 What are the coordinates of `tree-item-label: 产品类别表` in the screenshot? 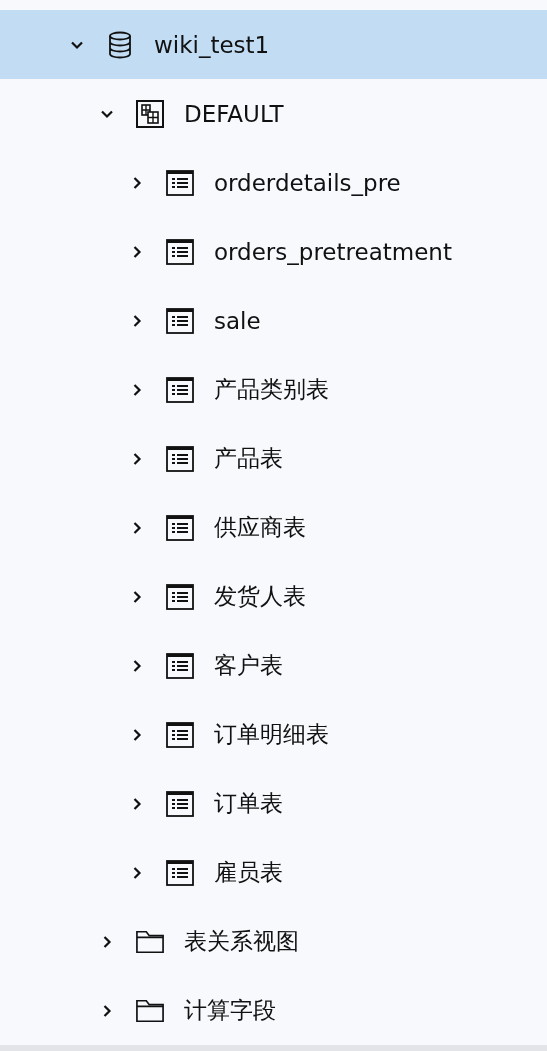 It's located at (271, 389).